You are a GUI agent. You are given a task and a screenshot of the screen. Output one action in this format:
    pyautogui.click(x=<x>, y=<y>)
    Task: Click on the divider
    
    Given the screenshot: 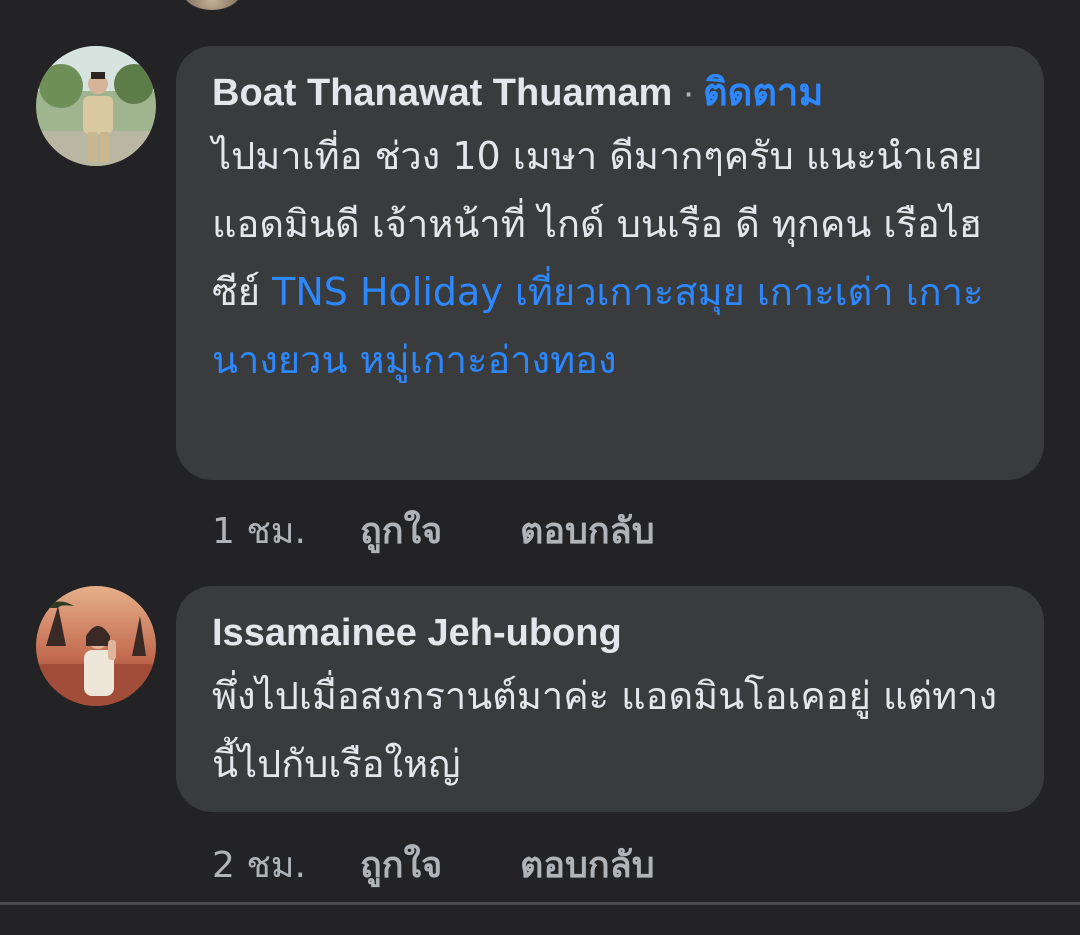 What is the action you would take?
    pyautogui.click(x=540, y=903)
    